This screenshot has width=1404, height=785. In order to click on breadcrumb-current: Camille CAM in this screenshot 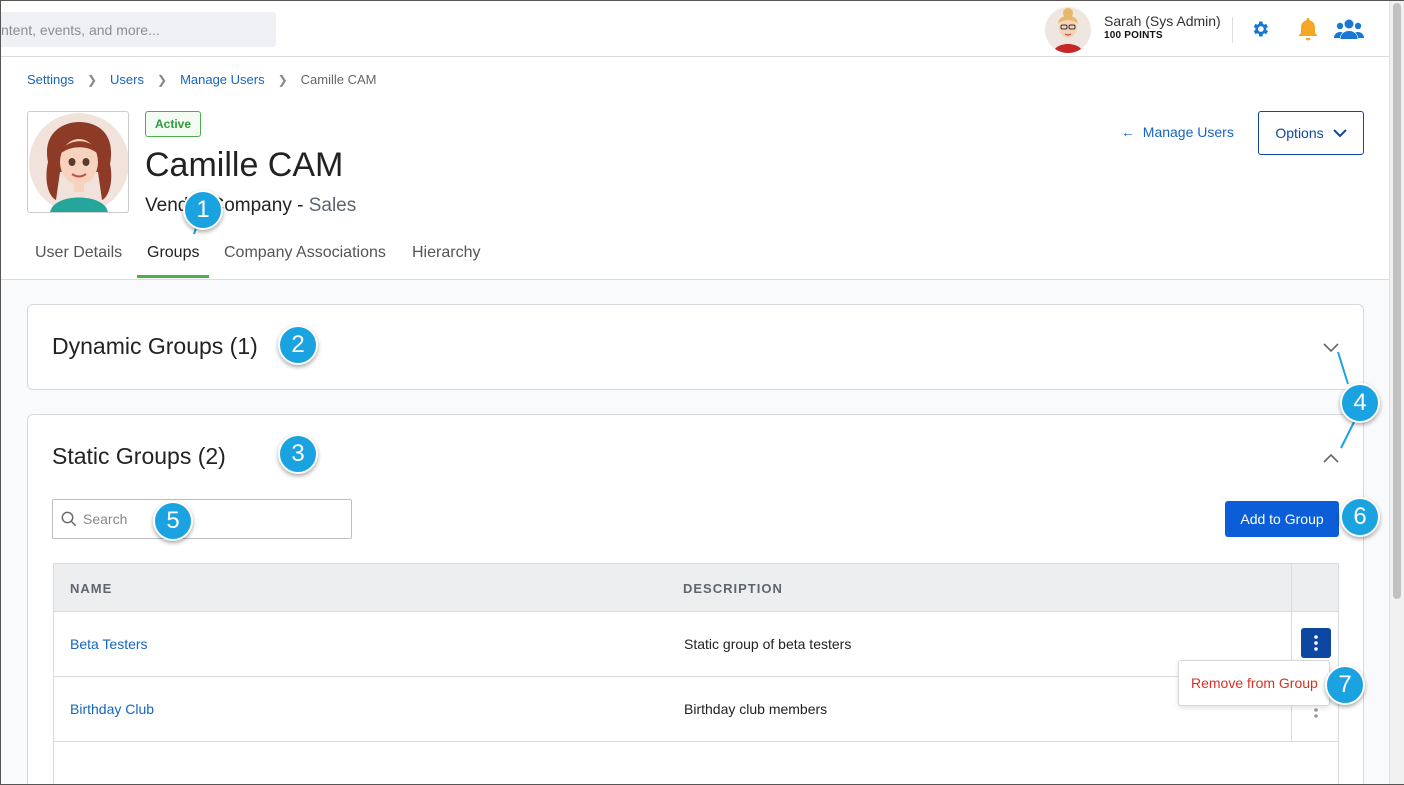, I will do `click(338, 79)`.